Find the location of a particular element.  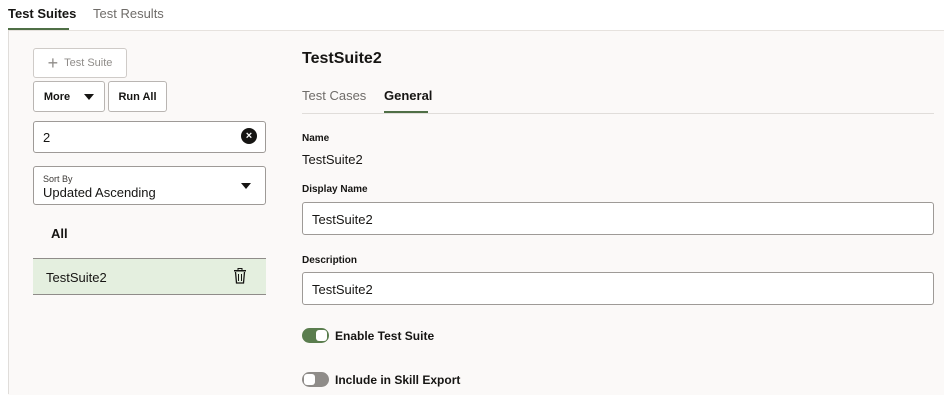

description-label: Description is located at coordinates (330, 260).